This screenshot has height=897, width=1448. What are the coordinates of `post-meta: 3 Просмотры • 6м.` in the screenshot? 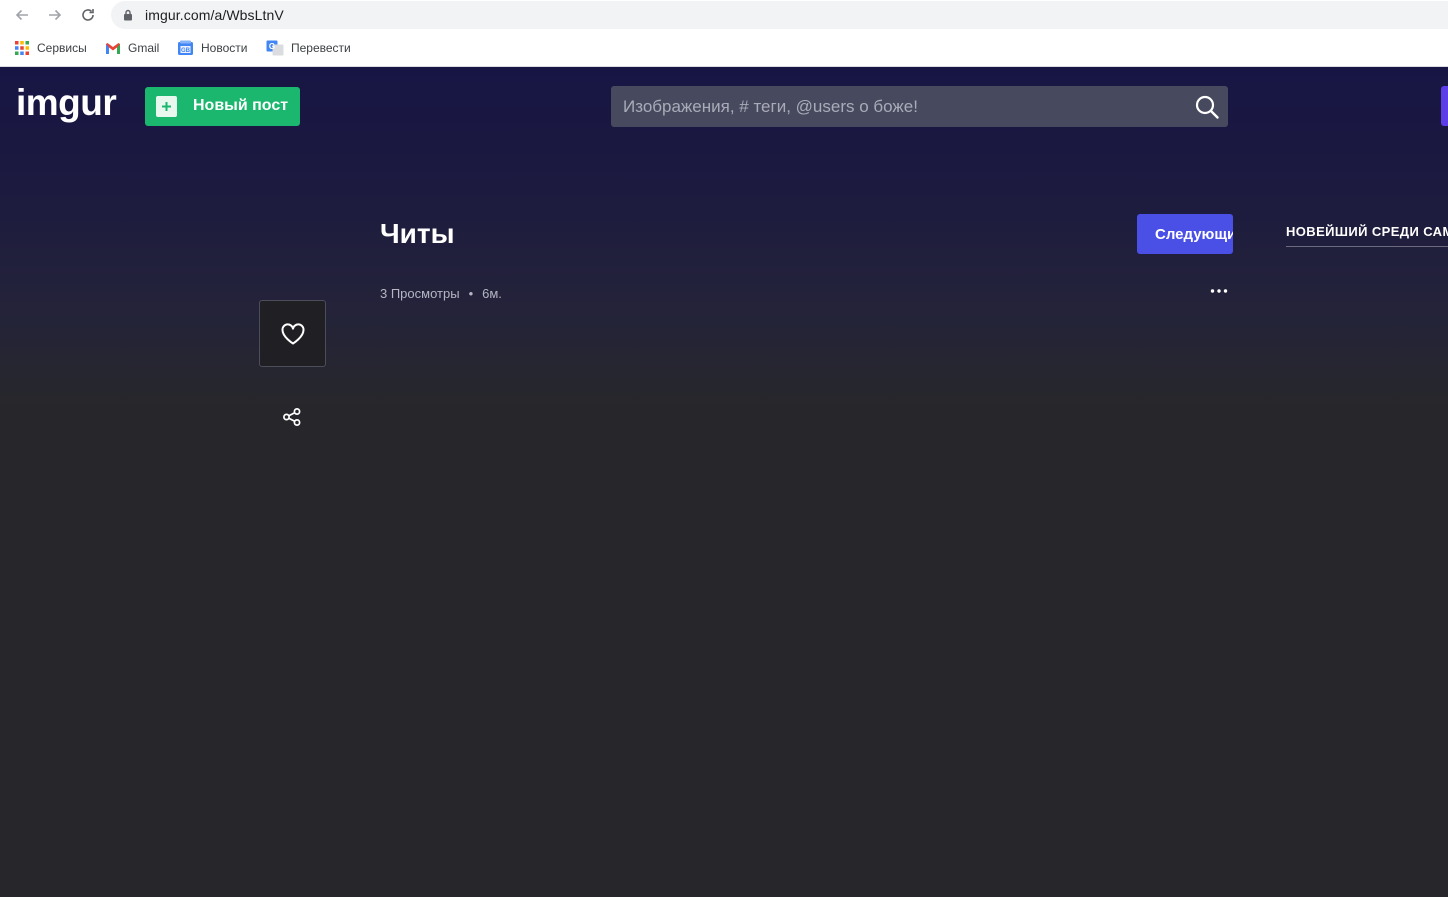 It's located at (441, 293).